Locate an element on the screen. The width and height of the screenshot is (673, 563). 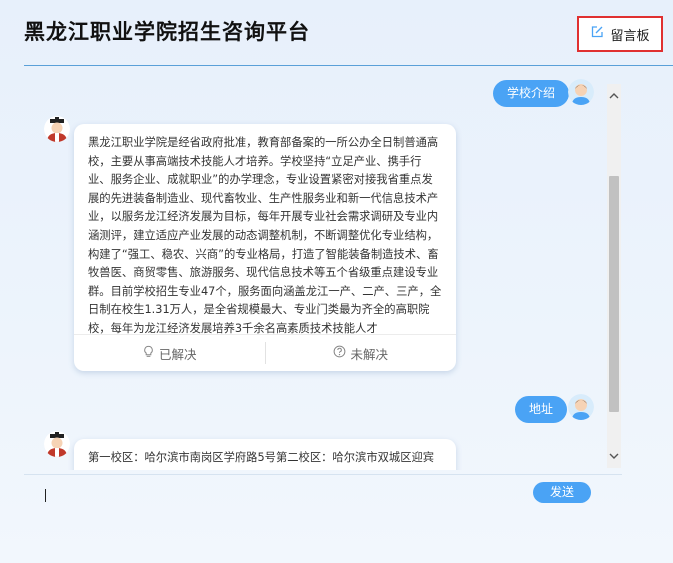
unresolved-label: 未解决 is located at coordinates (369, 354).